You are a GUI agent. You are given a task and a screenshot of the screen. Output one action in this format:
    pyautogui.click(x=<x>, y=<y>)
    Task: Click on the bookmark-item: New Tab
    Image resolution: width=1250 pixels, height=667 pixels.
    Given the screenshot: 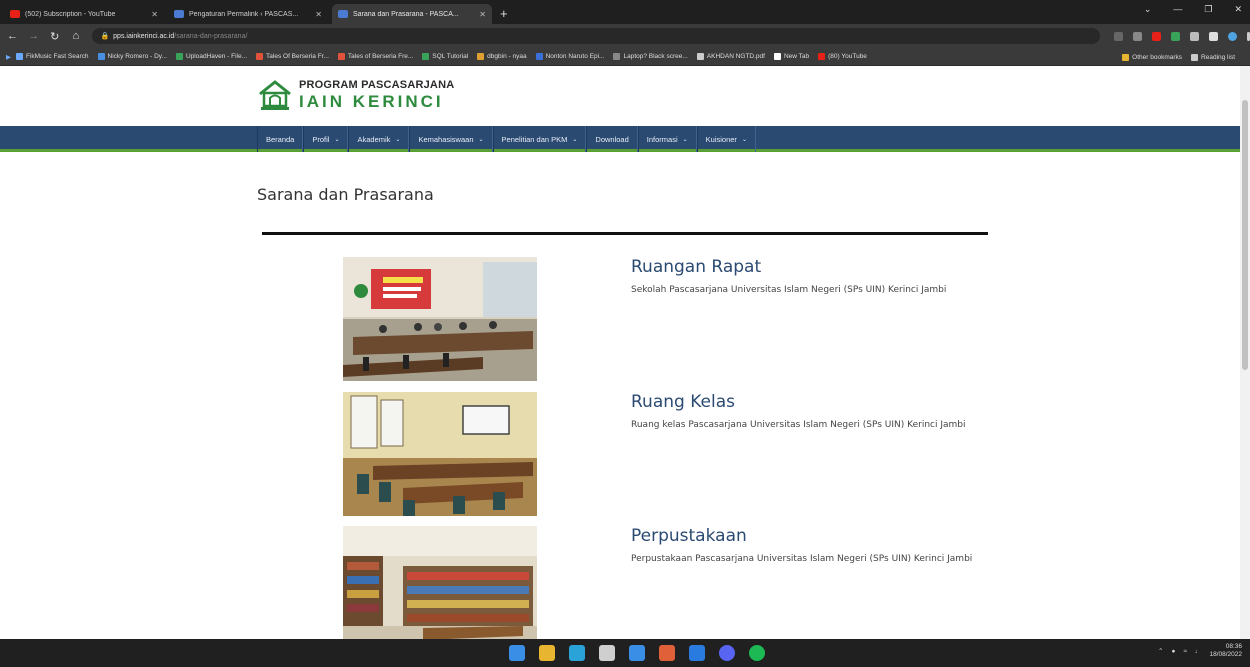 What is the action you would take?
    pyautogui.click(x=791, y=56)
    